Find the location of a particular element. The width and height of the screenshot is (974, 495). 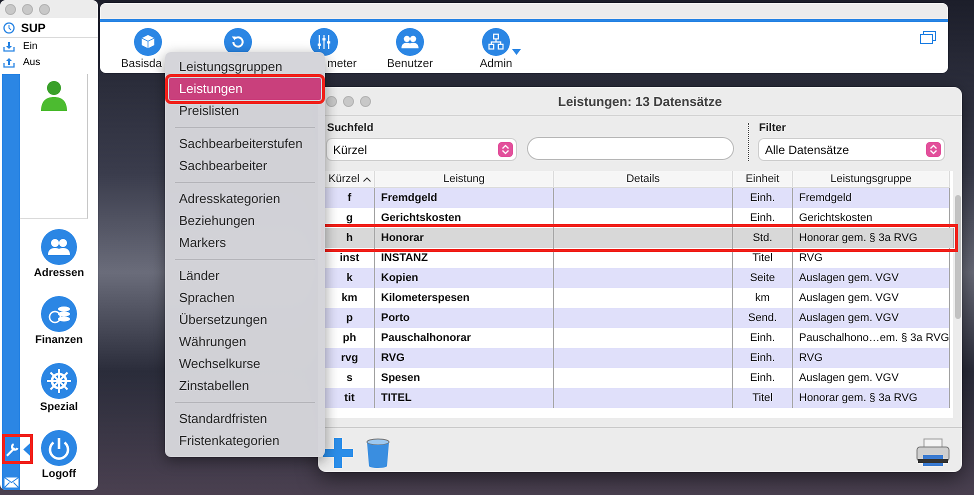

table-row: k Kopien Seite Auslagen gem. VGV is located at coordinates (637, 278).